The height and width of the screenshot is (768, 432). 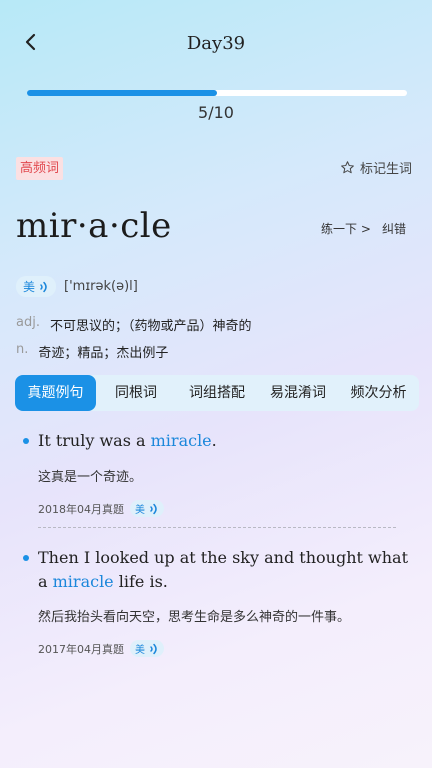 What do you see at coordinates (217, 527) in the screenshot?
I see `divider` at bounding box center [217, 527].